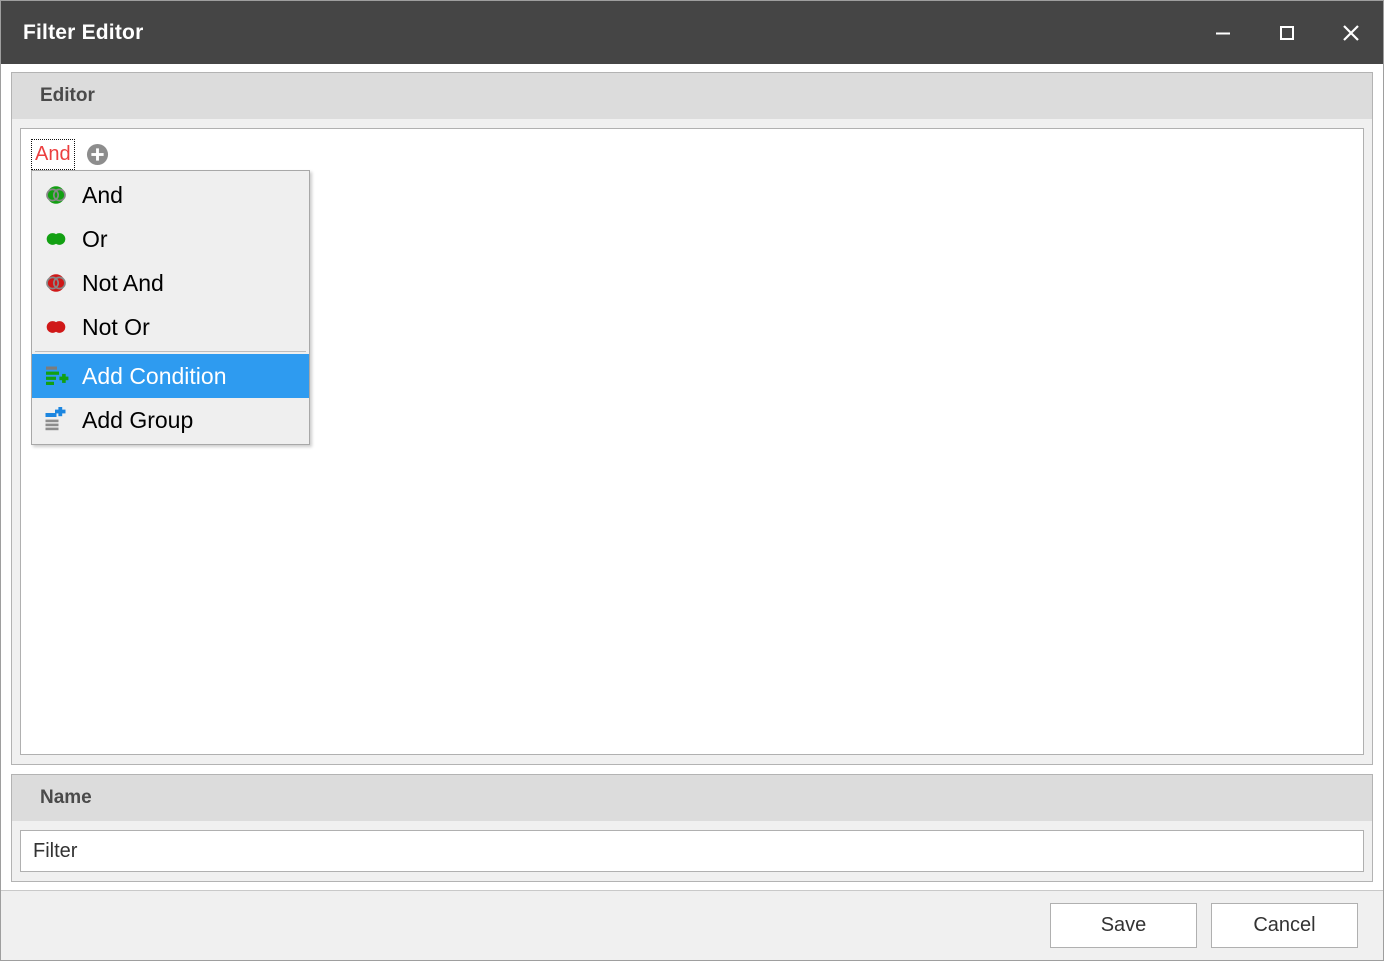 The height and width of the screenshot is (961, 1384). Describe the element at coordinates (57, 375) in the screenshot. I see `add-condition-icon` at that location.